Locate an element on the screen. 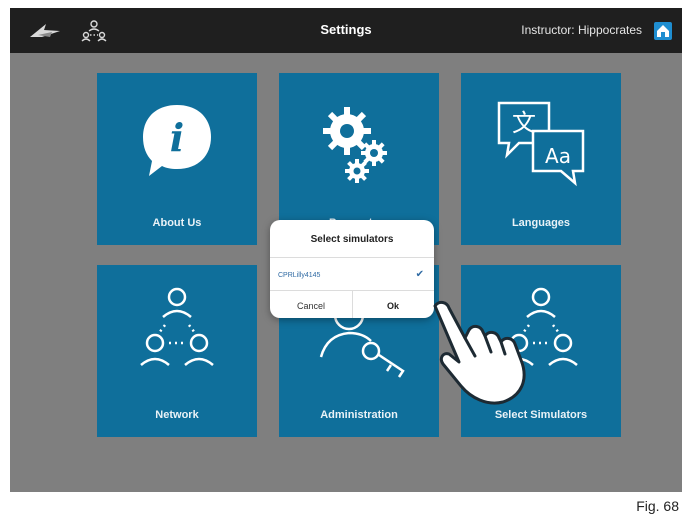  checkmark-icon: ✔ is located at coordinates (419, 274).